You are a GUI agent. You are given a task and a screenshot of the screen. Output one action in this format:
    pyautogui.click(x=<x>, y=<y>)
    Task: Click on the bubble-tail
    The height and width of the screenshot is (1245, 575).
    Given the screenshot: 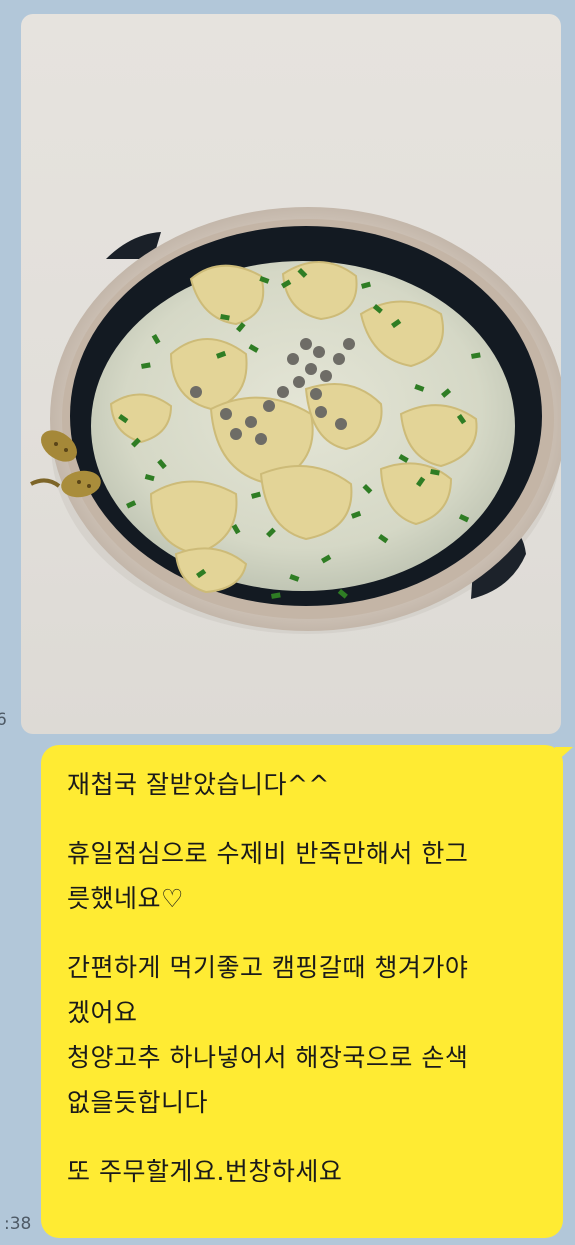 What is the action you would take?
    pyautogui.click(x=564, y=755)
    